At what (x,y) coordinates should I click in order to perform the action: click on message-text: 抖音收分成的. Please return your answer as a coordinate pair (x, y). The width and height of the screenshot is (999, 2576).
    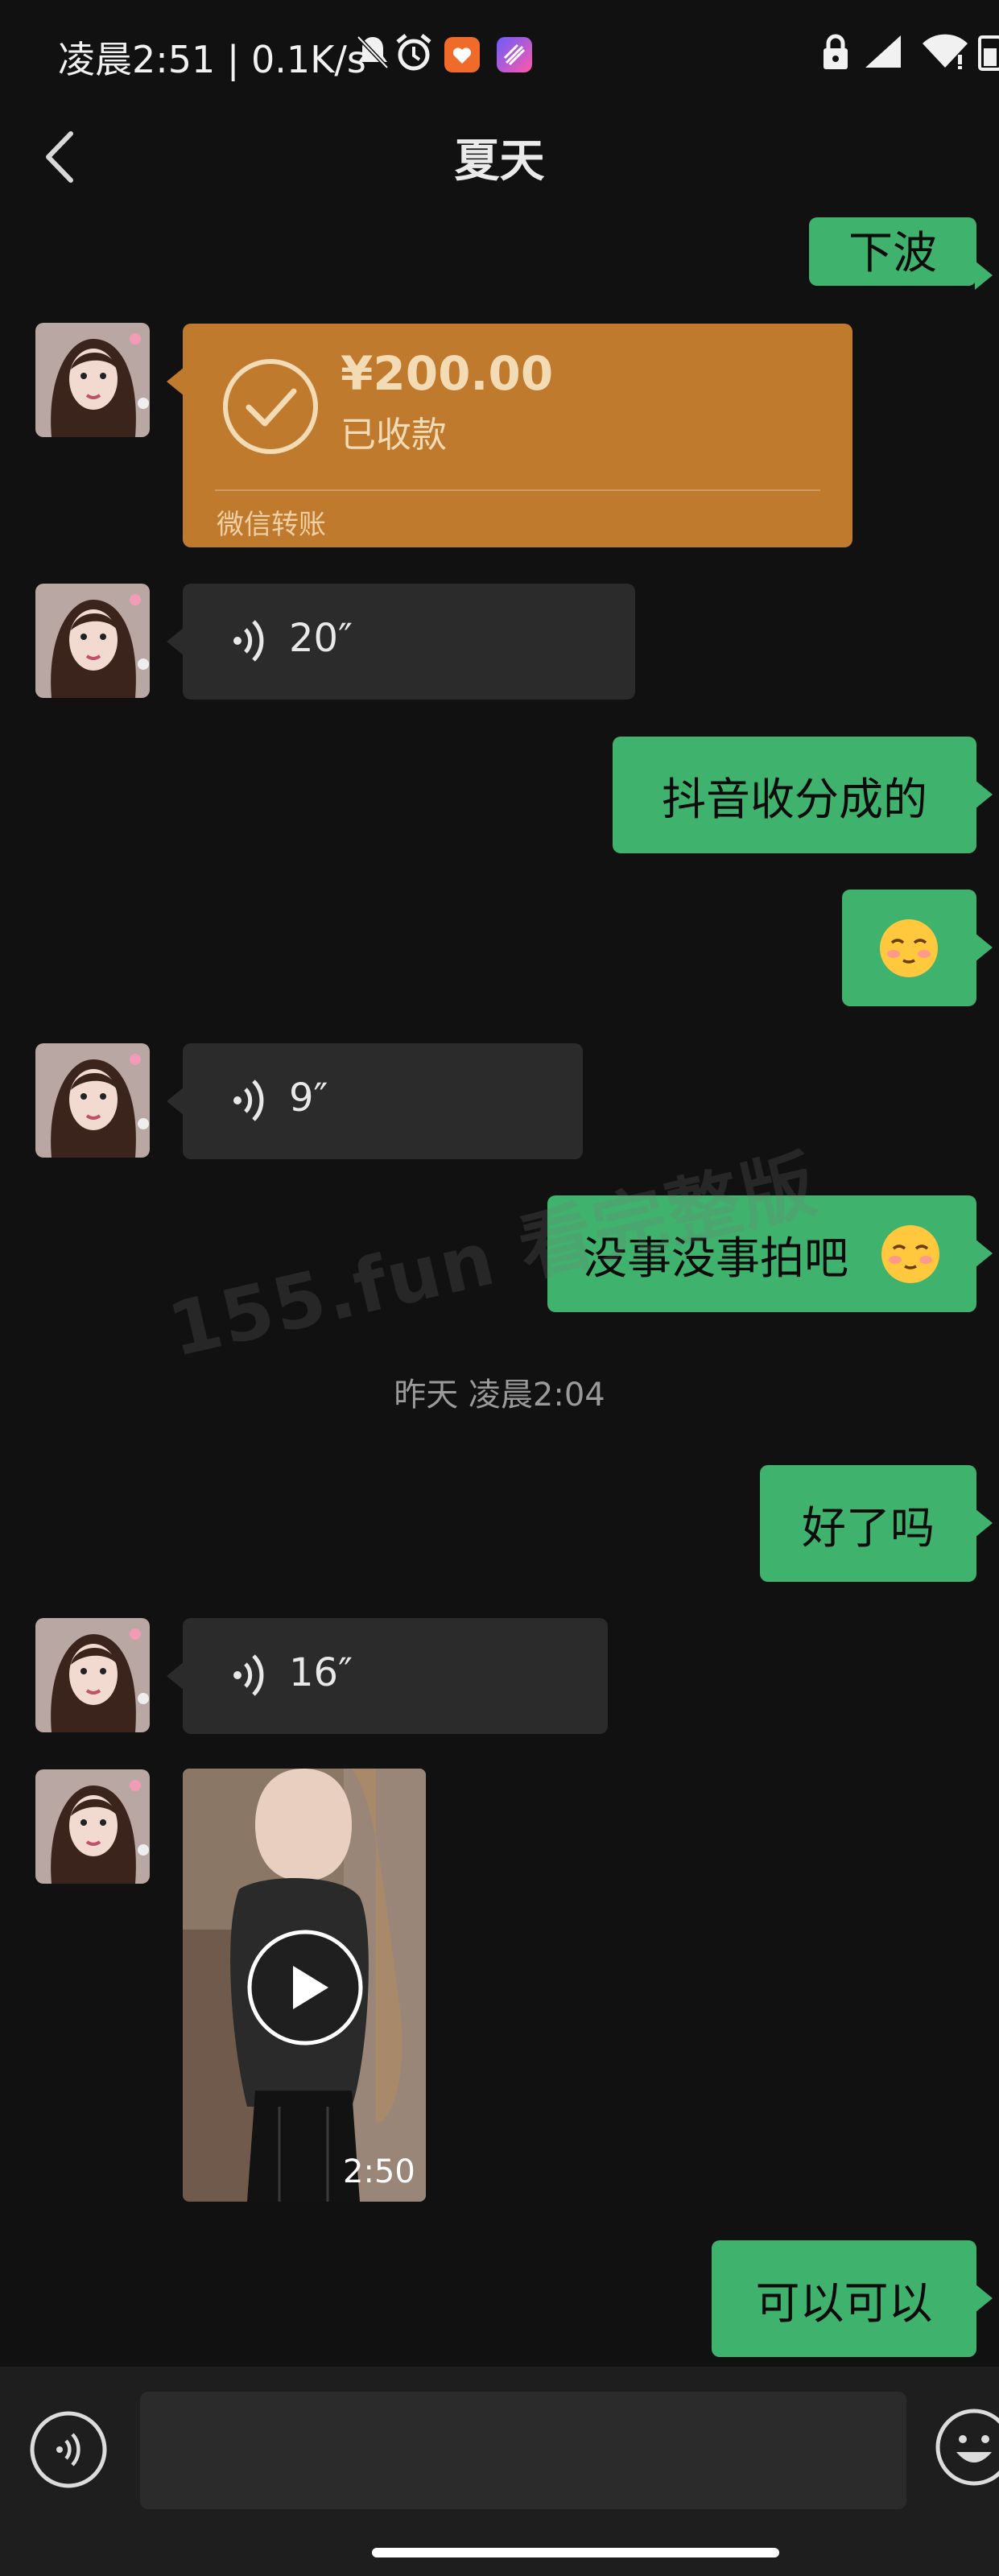
    Looking at the image, I should click on (794, 799).